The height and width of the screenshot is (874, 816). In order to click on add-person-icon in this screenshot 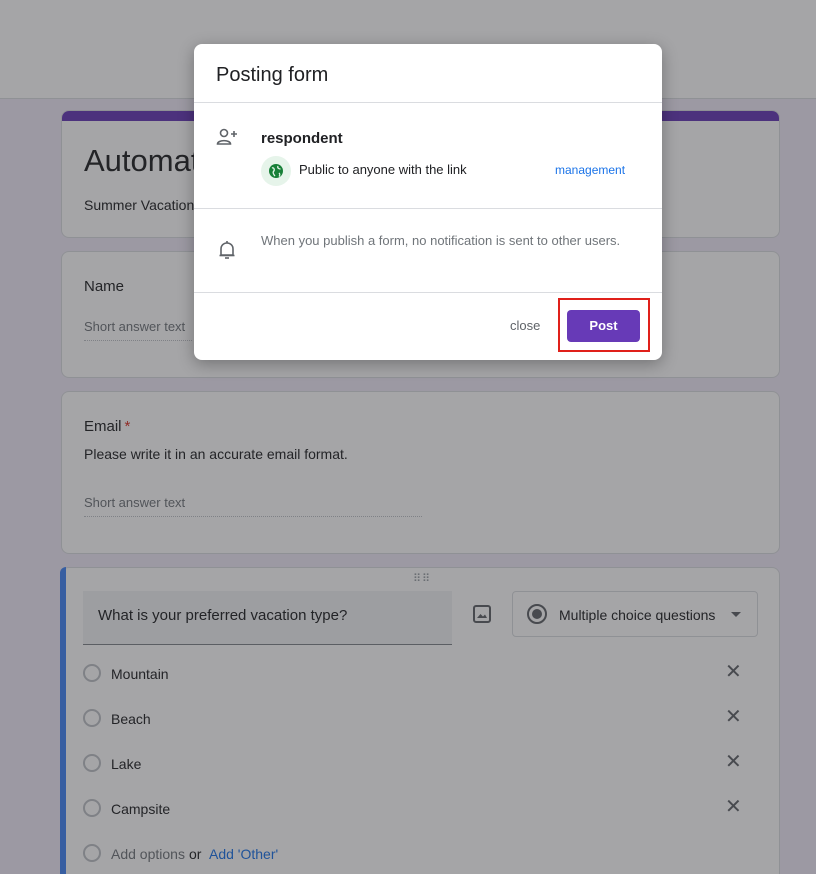, I will do `click(226, 136)`.